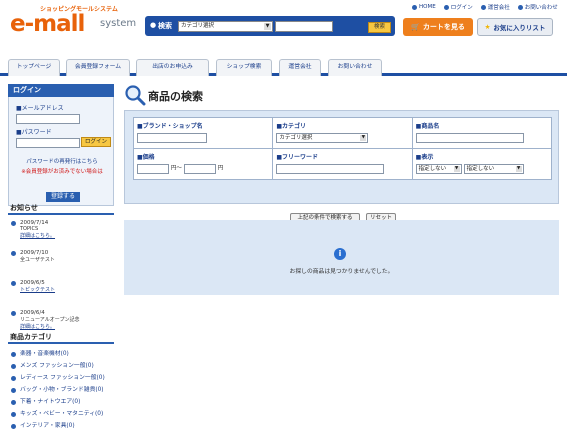 The image size is (567, 432). Describe the element at coordinates (135, 95) in the screenshot. I see `magnifier-icon` at that location.